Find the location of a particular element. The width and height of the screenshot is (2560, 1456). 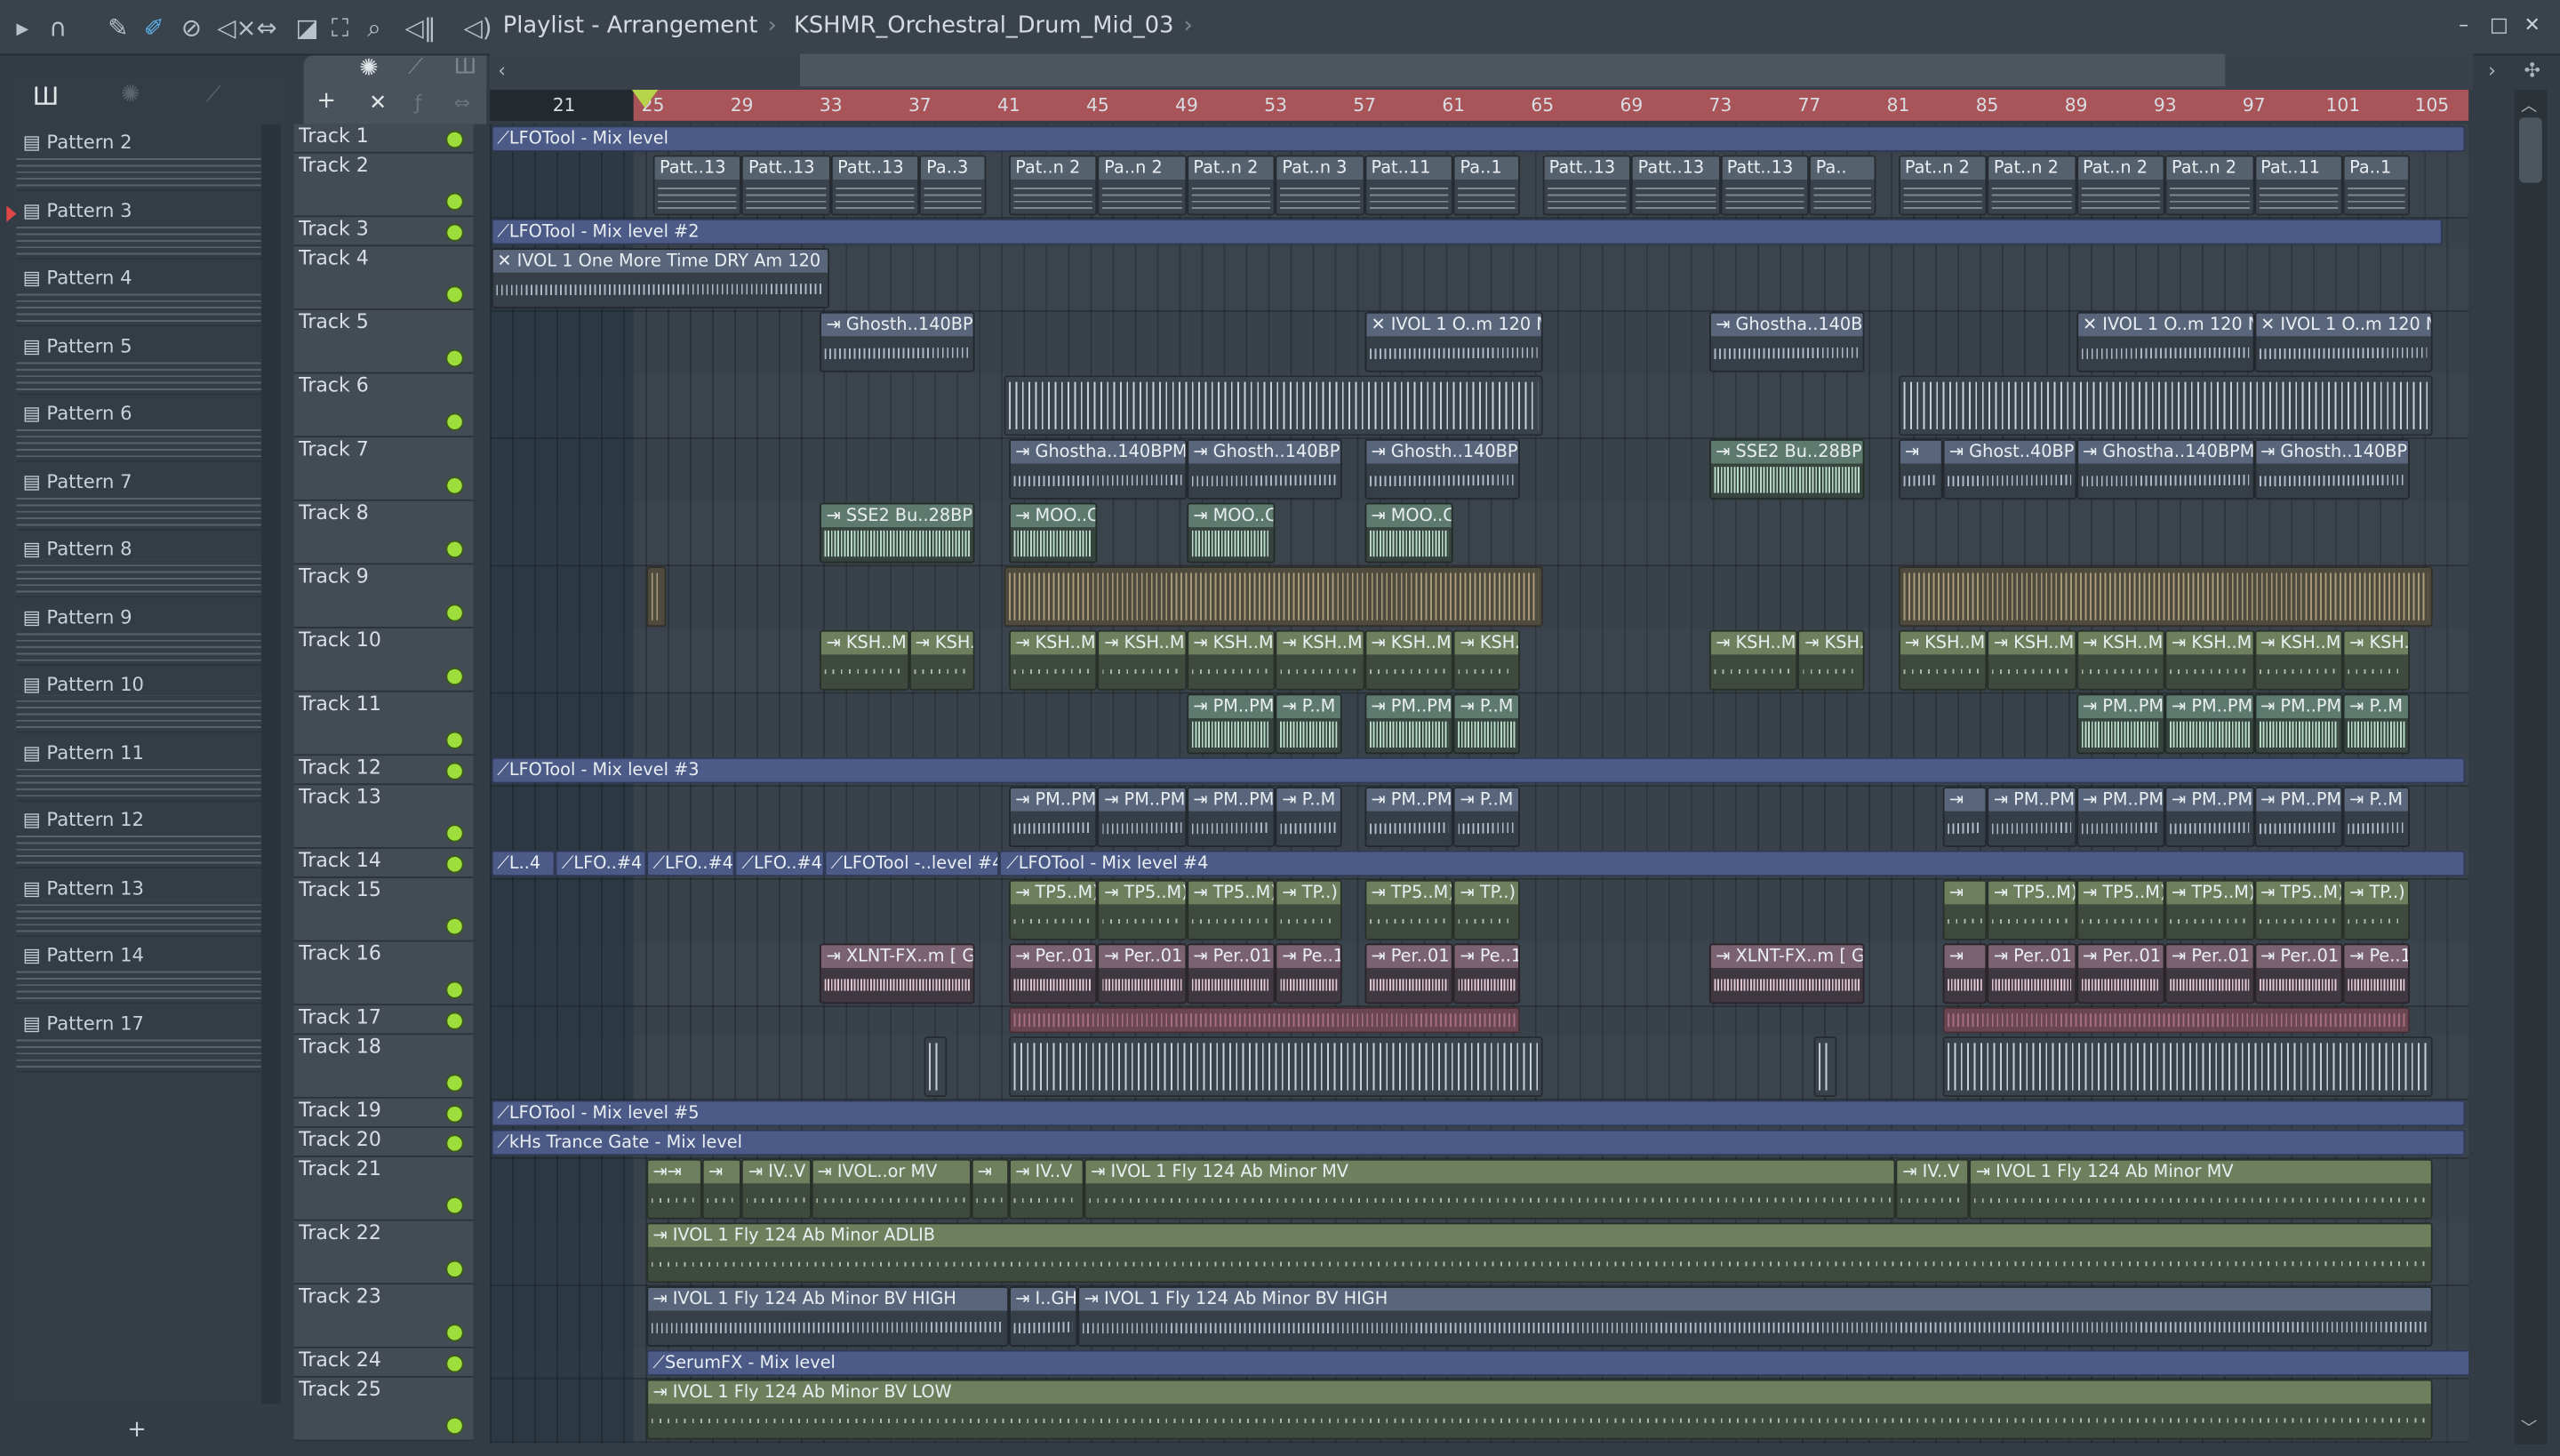

track-header: Track 5 is located at coordinates (383, 341).